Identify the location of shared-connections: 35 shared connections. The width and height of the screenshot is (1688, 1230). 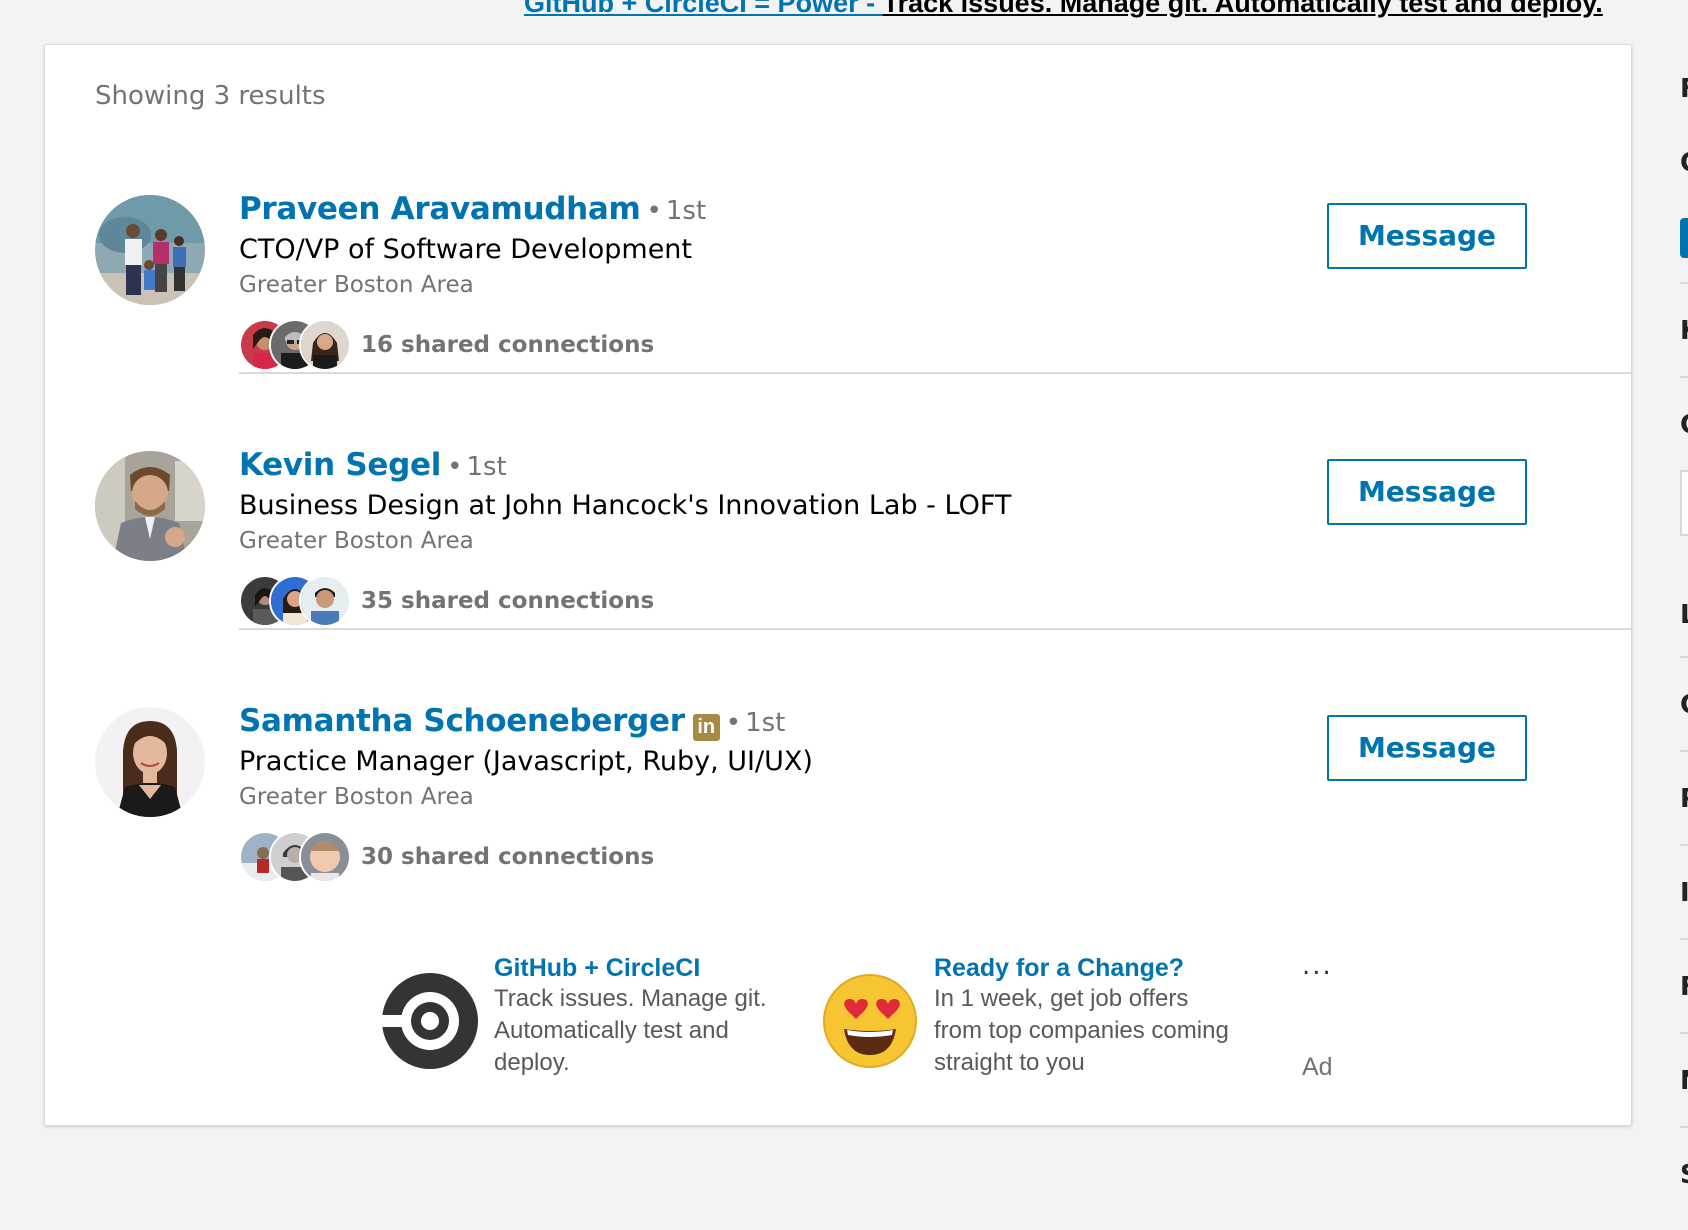
(625, 601).